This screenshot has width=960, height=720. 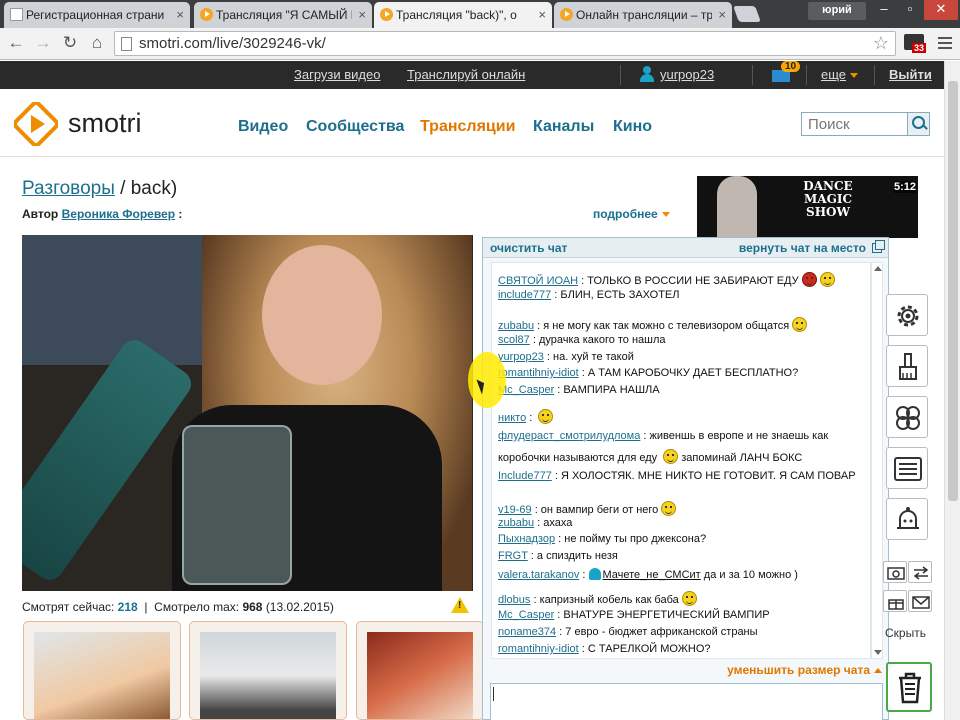 I want to click on chevron-up-icon, so click(x=878, y=670).